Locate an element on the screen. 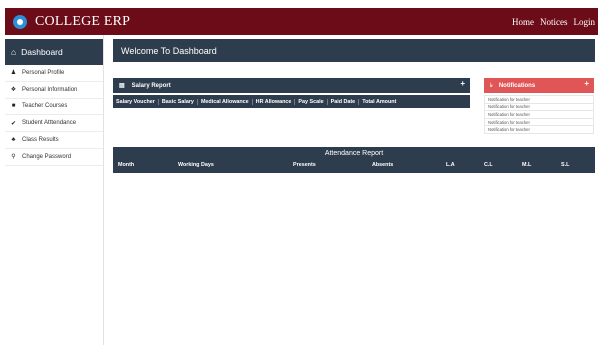 This screenshot has width=598, height=345. sidebar-item-teacher-courses: ■ Teacher Courses is located at coordinates (54, 107).